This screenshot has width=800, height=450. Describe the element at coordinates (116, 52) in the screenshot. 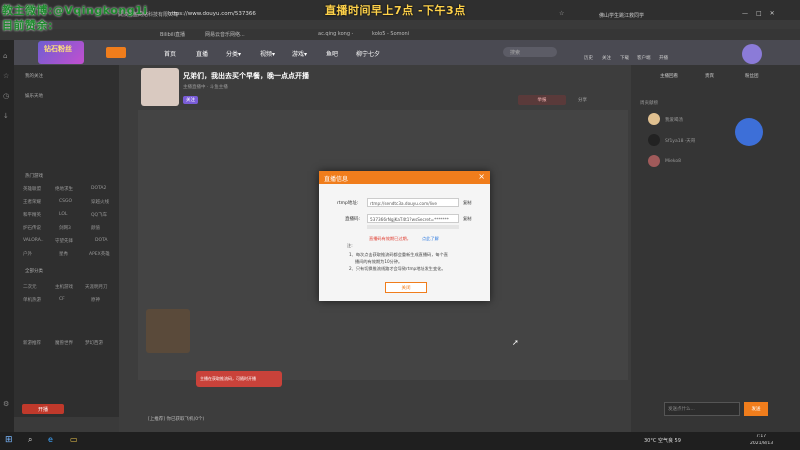

I see `douyu-logo` at that location.